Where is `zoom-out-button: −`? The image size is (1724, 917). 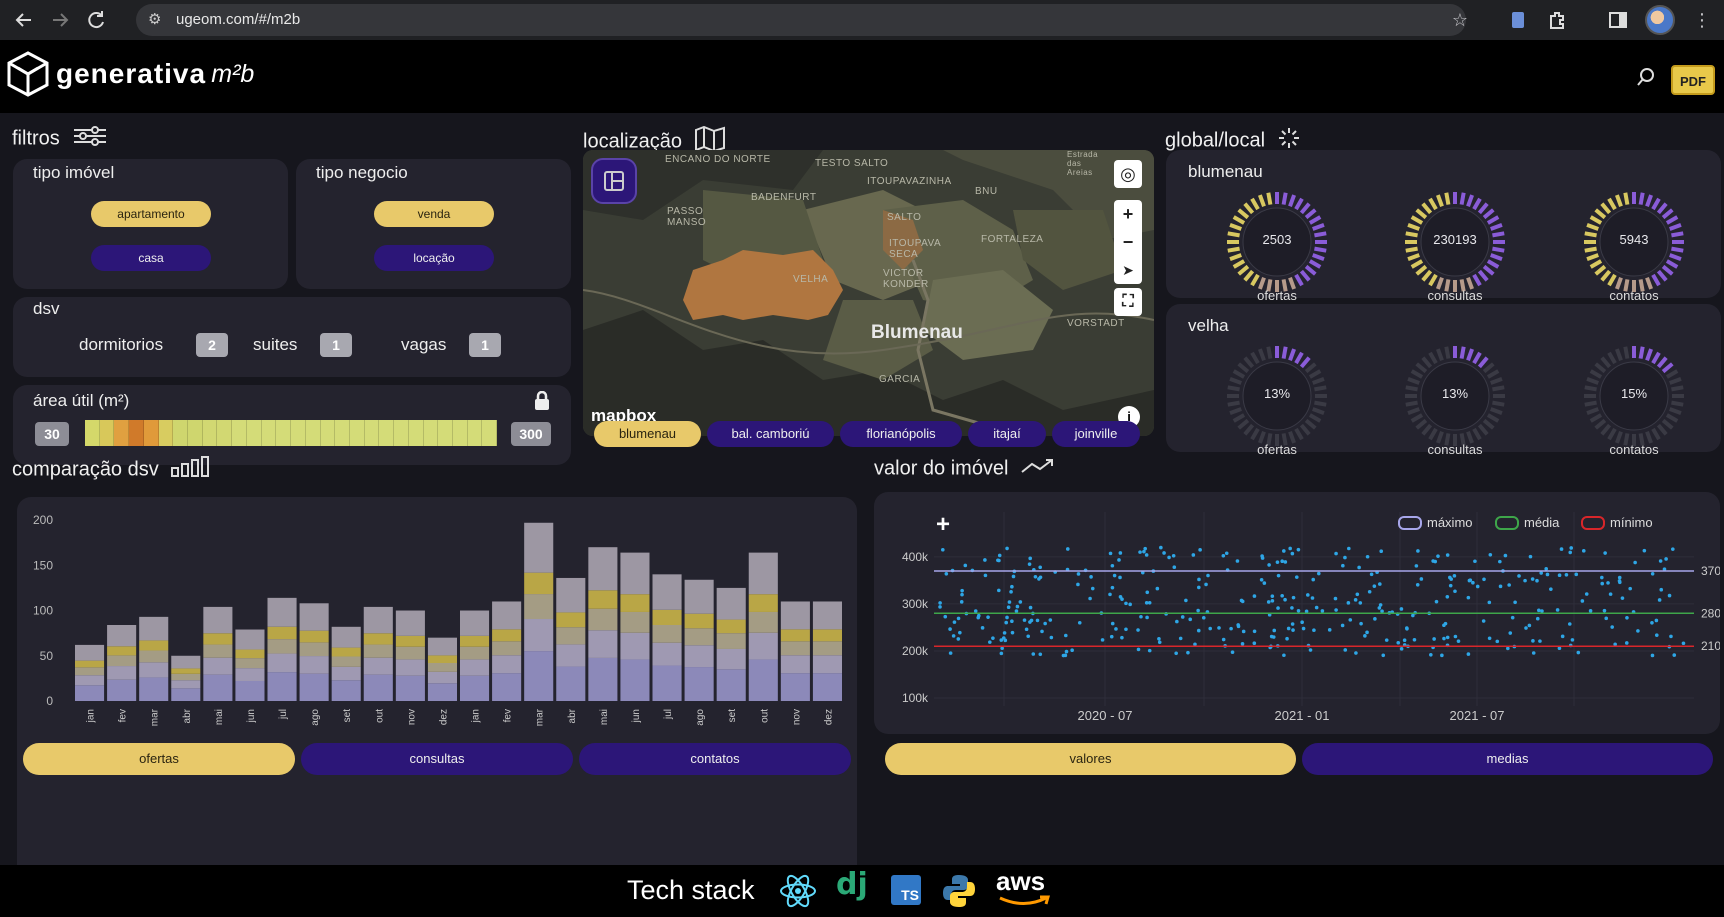 zoom-out-button: − is located at coordinates (1128, 242).